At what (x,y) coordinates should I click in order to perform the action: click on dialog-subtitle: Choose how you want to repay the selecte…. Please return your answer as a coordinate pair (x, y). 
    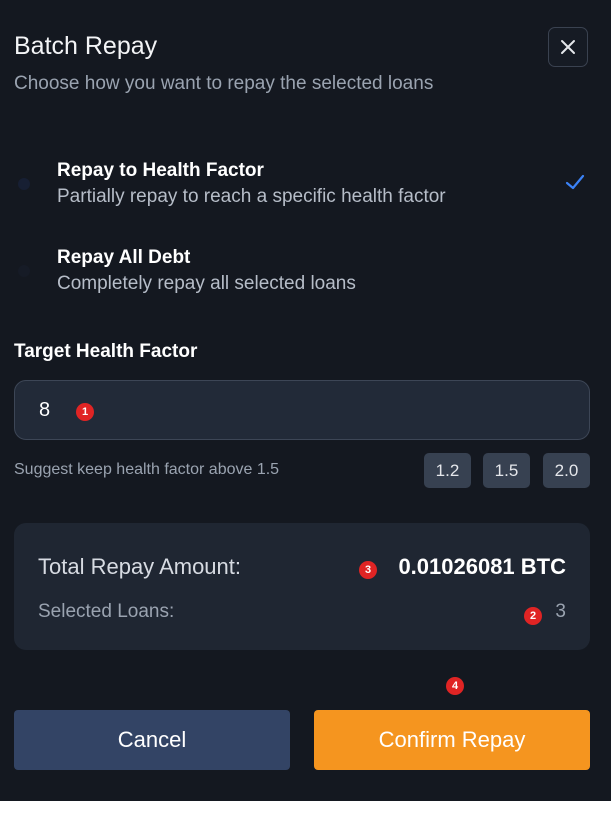
    Looking at the image, I should click on (224, 83).